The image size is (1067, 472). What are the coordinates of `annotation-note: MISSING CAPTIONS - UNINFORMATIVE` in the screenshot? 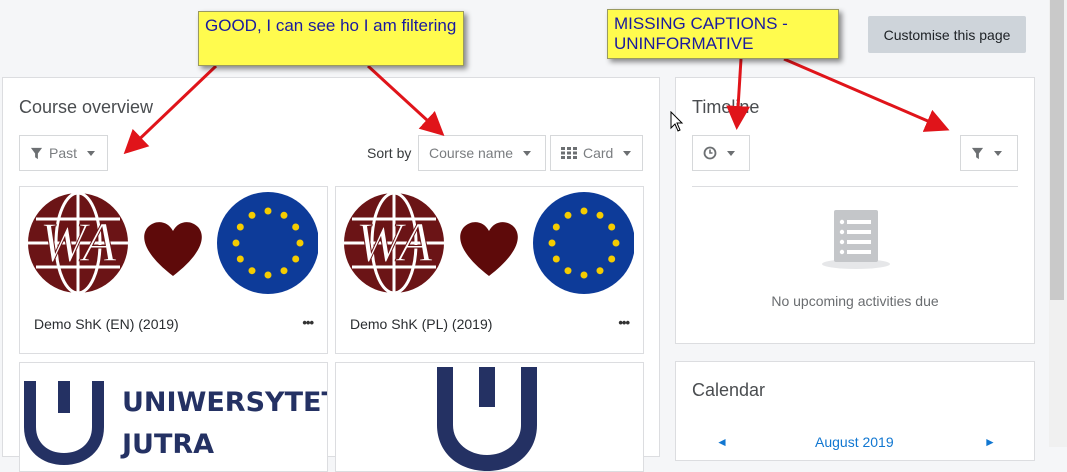 It's located at (723, 34).